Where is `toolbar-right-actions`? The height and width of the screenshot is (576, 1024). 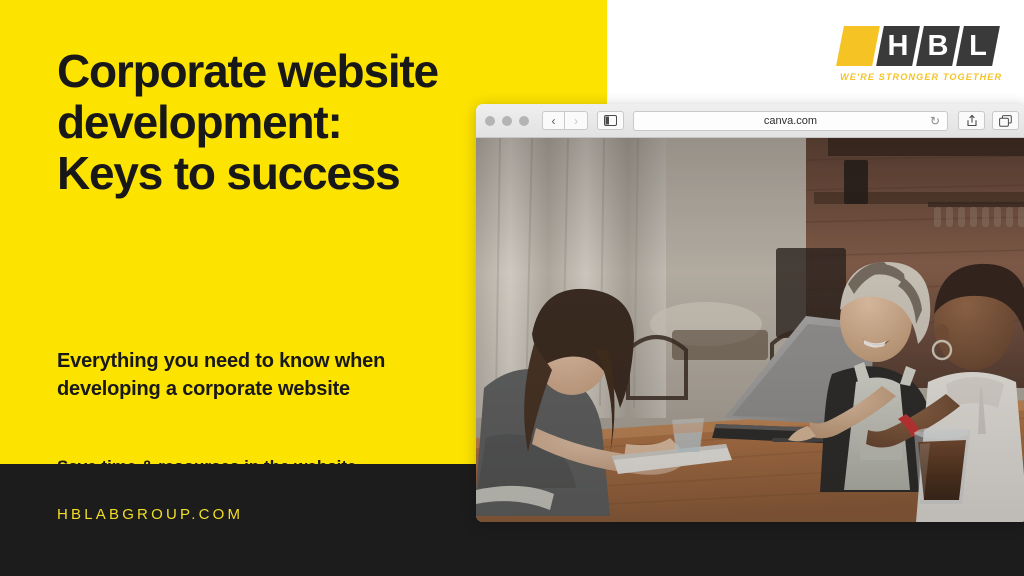 toolbar-right-actions is located at coordinates (983, 120).